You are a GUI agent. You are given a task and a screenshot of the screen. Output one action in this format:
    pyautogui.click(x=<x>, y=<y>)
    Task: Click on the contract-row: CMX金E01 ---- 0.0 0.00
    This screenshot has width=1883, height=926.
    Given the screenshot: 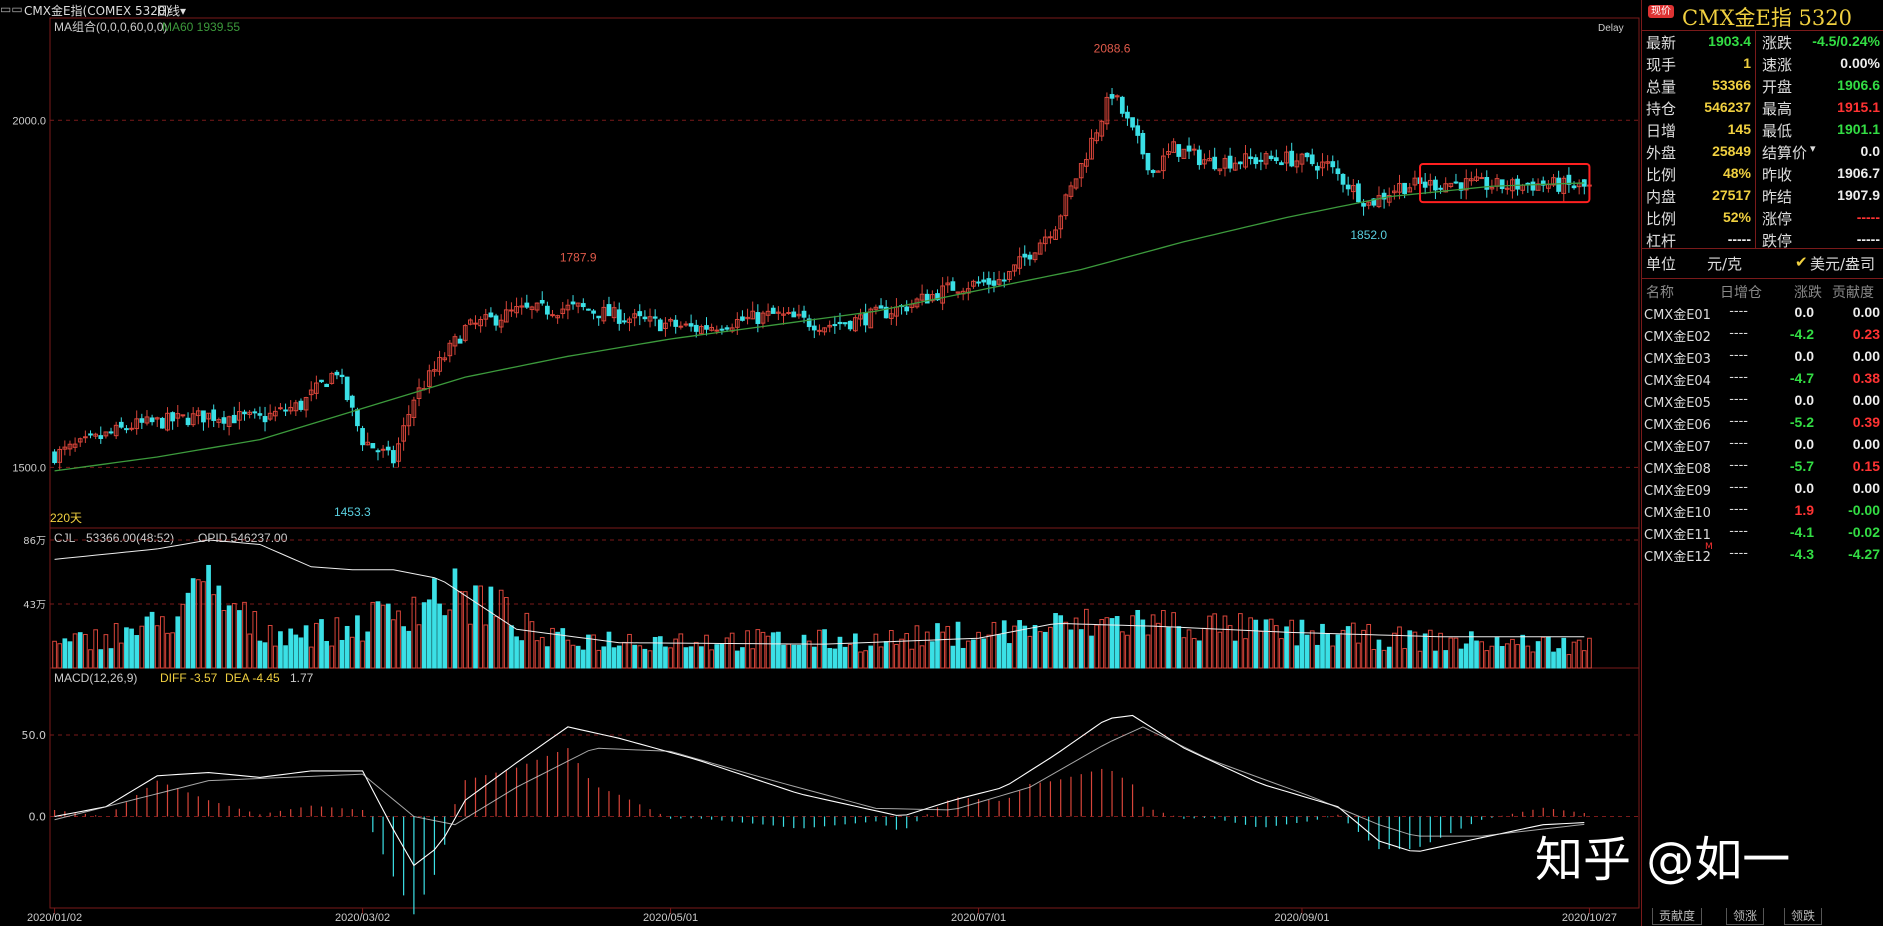 What is the action you would take?
    pyautogui.click(x=1762, y=315)
    